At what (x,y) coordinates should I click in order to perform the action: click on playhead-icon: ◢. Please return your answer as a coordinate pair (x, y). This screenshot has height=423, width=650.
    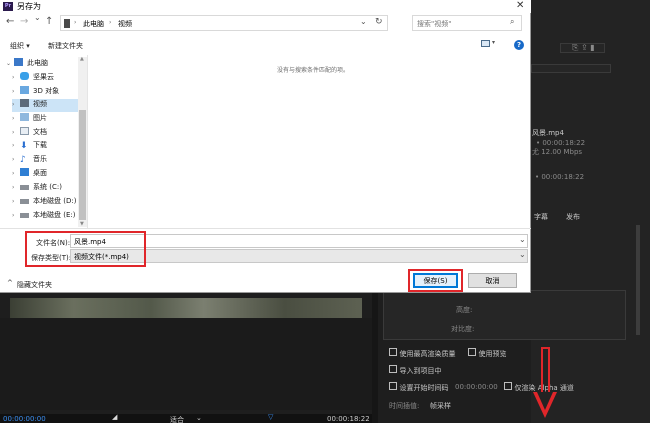
    Looking at the image, I should click on (114, 417).